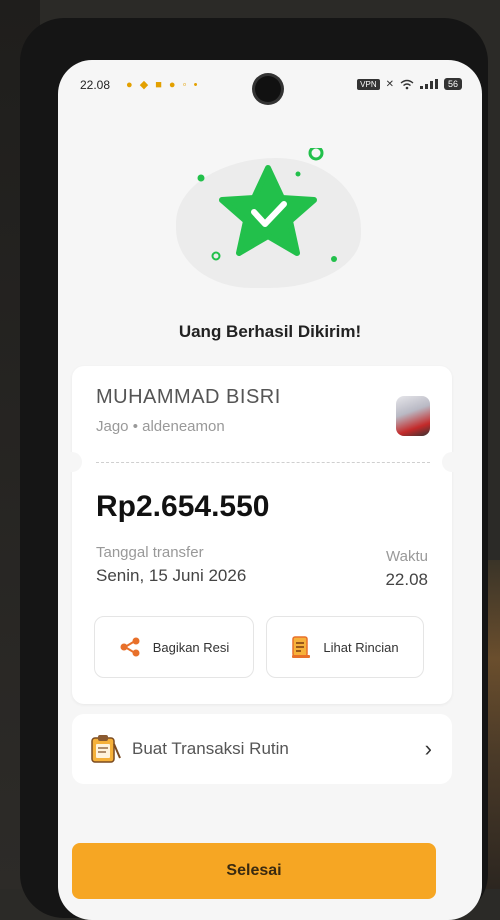 The height and width of the screenshot is (920, 500). Describe the element at coordinates (183, 506) in the screenshot. I see `transfer-amount: Rp2.654.550` at that location.